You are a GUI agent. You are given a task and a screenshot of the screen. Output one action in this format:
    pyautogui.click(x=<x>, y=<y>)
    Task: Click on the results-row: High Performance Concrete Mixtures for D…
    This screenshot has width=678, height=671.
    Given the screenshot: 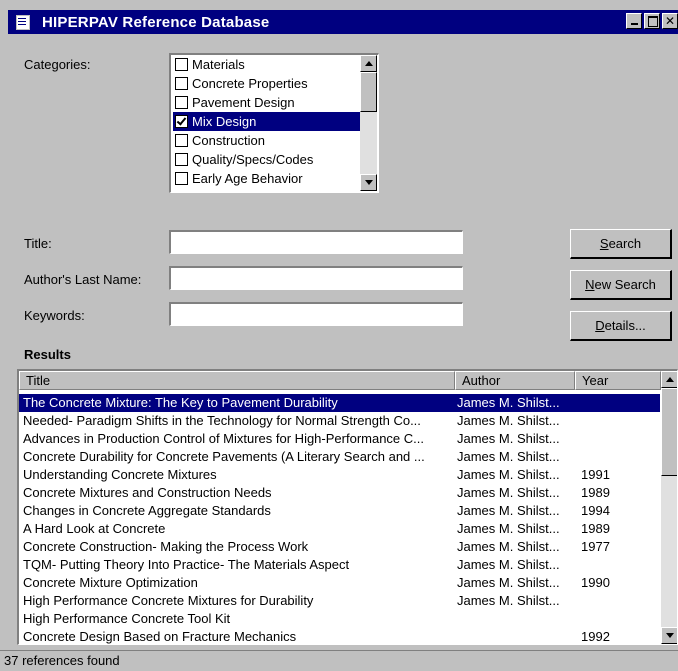 What is the action you would take?
    pyautogui.click(x=339, y=601)
    